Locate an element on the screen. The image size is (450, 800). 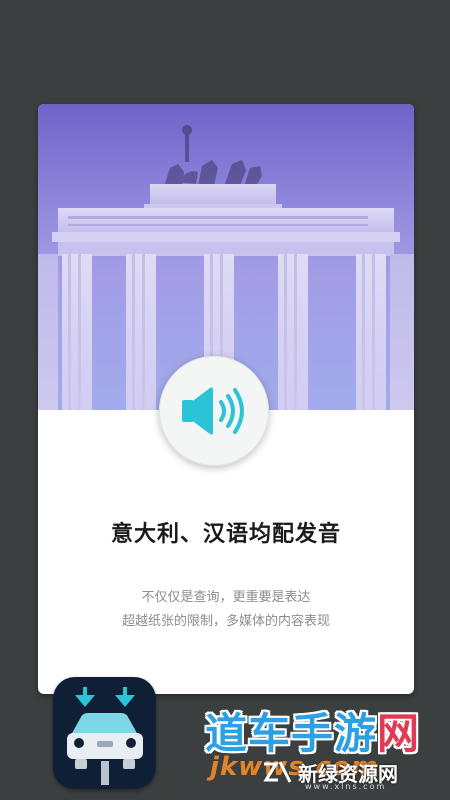
watermark-blue-text: 道车手游 is located at coordinates (291, 733).